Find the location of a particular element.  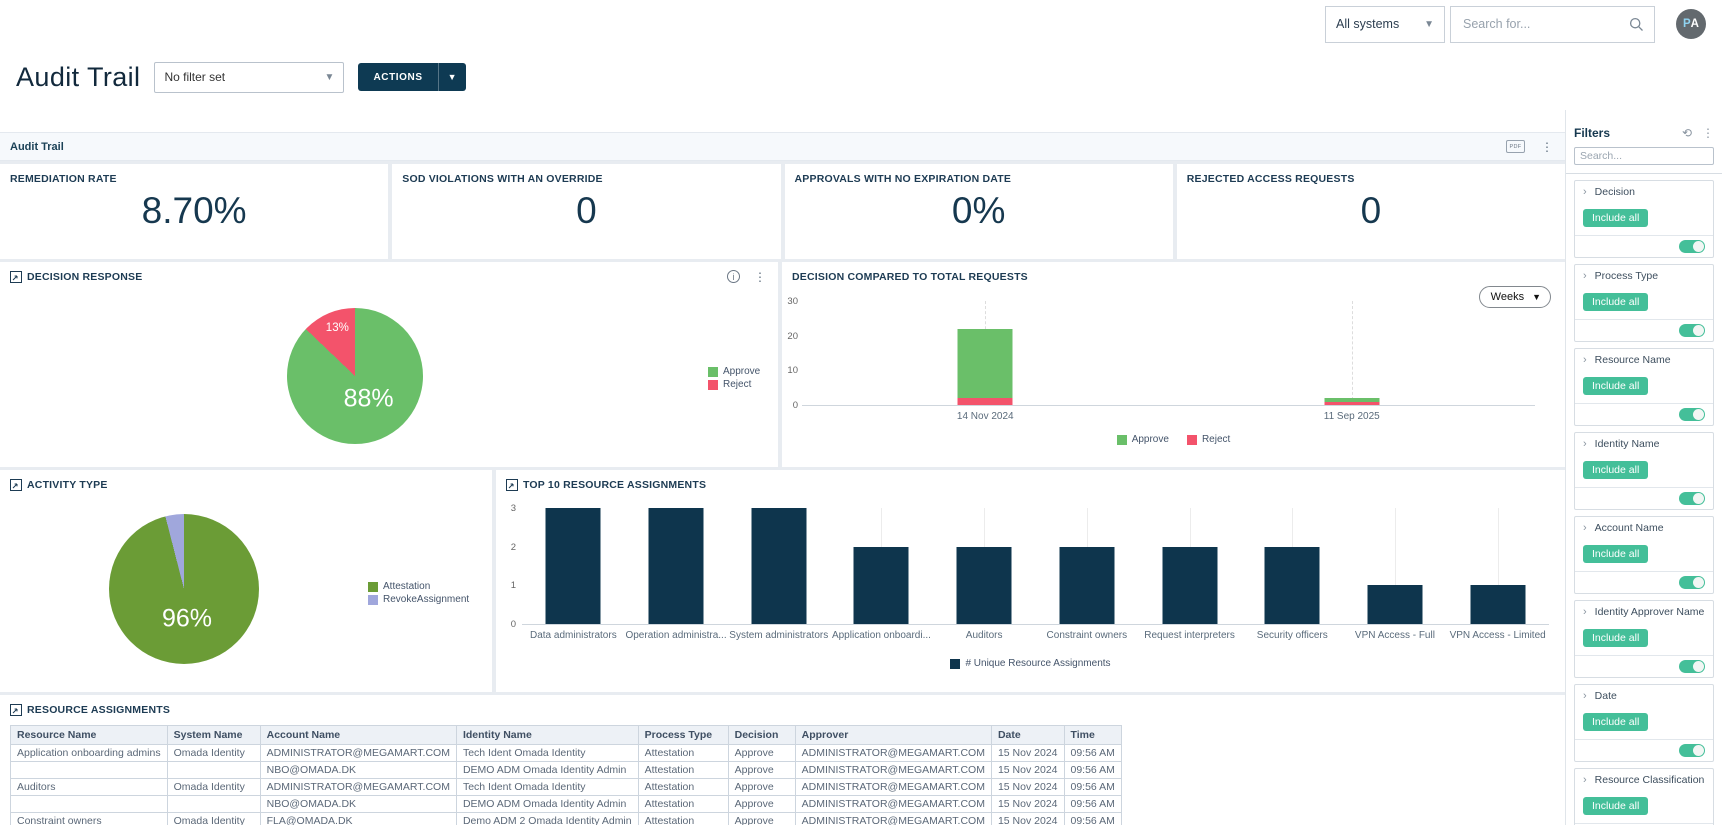

filter-section-header-process-type: › Process Type is located at coordinates (1644, 276).